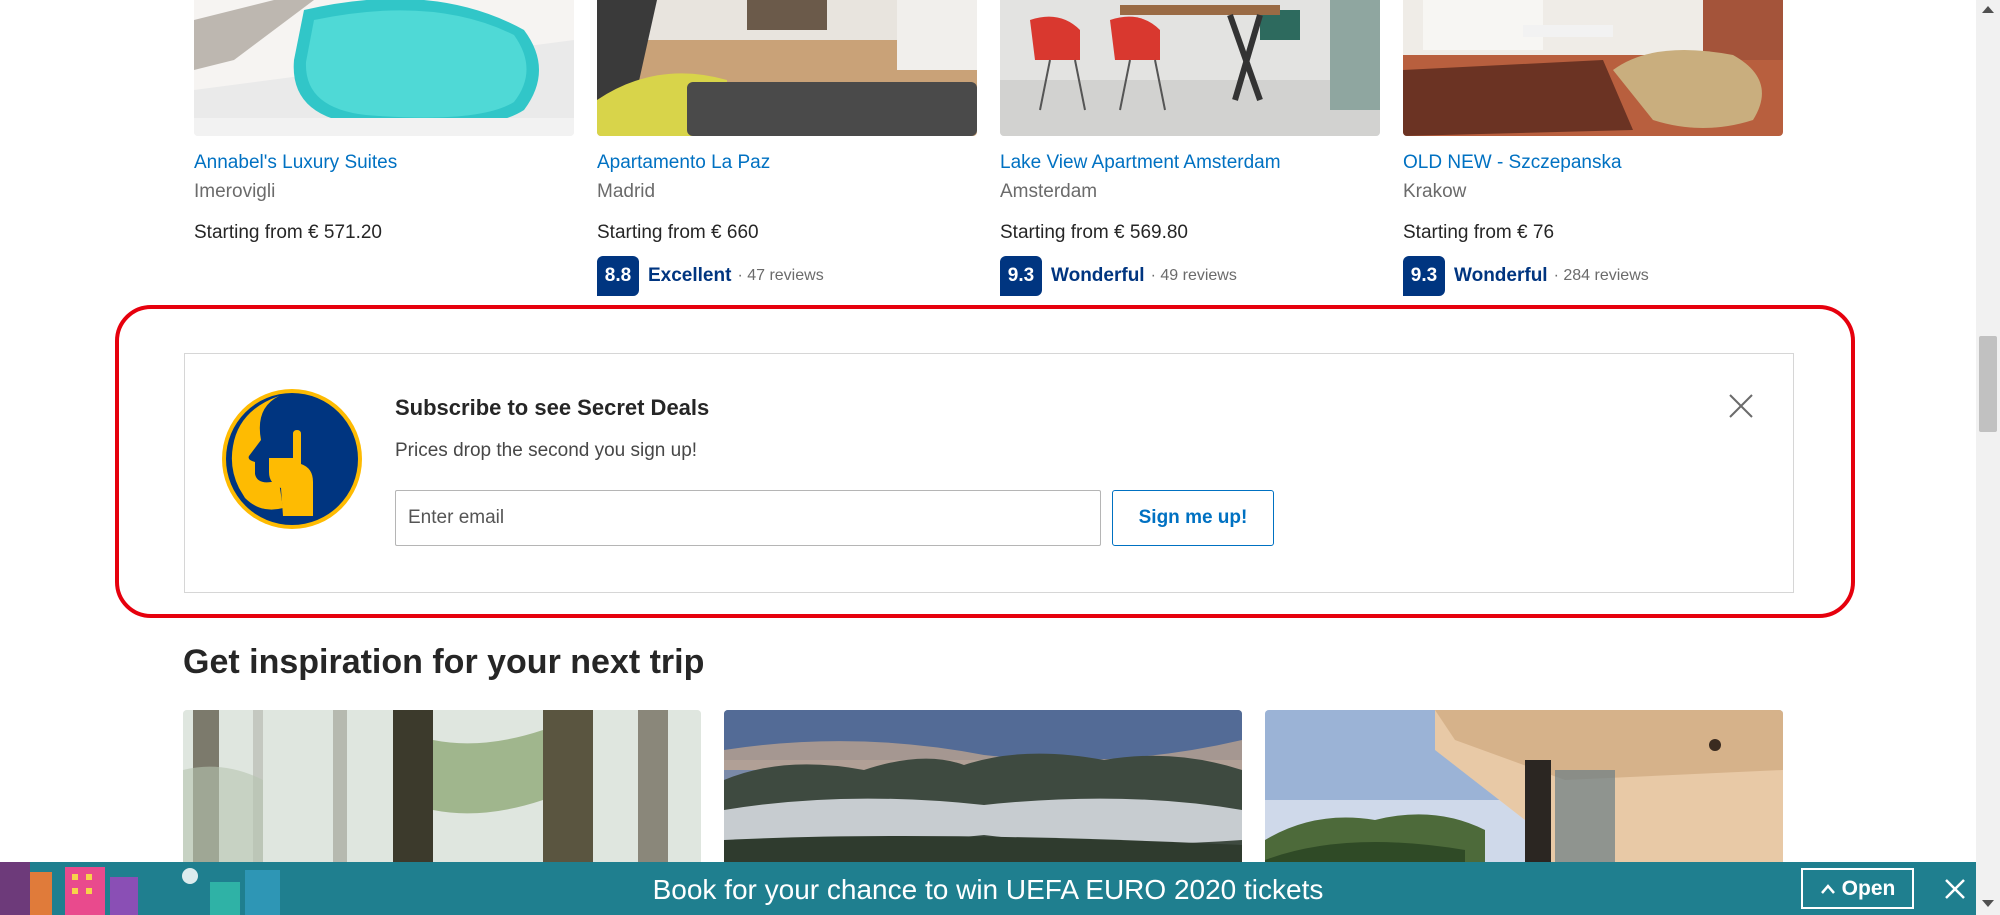 The image size is (2000, 915). I want to click on review-count: · 284 reviews, so click(1601, 275).